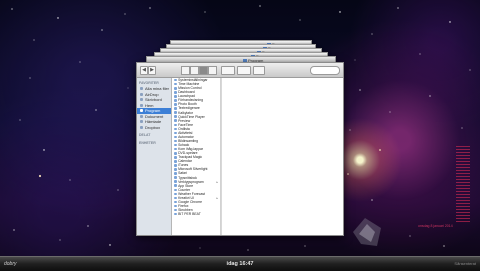  Describe the element at coordinates (212, 70) in the screenshot. I see `coverflow-view-button` at that location.